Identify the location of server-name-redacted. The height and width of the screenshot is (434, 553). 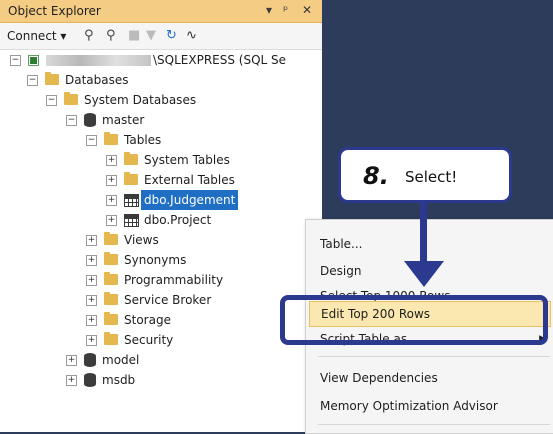
(98, 60).